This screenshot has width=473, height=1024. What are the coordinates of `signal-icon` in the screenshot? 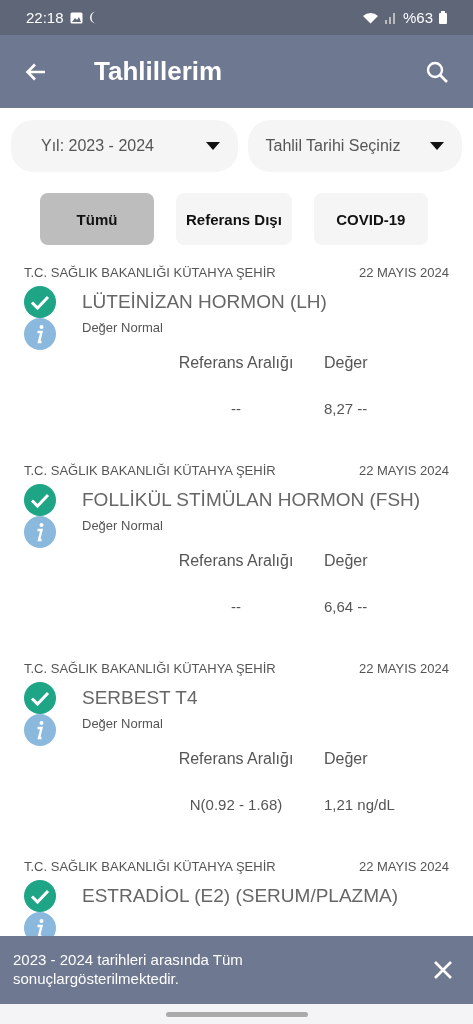 It's located at (390, 17).